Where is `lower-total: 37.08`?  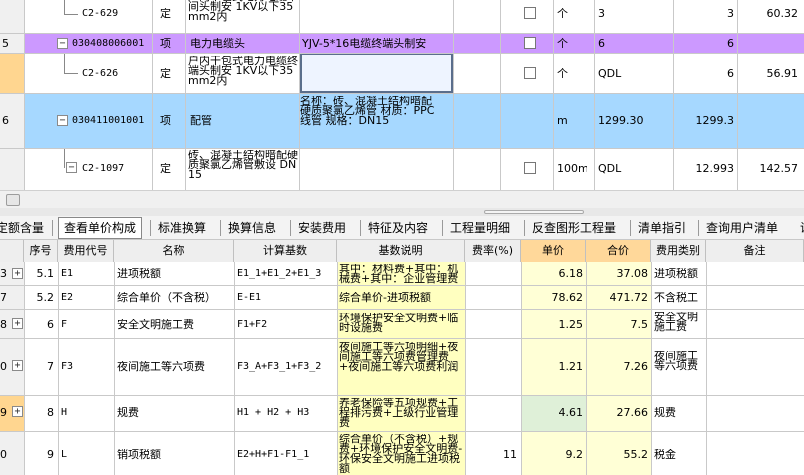
lower-total: 37.08 is located at coordinates (632, 273).